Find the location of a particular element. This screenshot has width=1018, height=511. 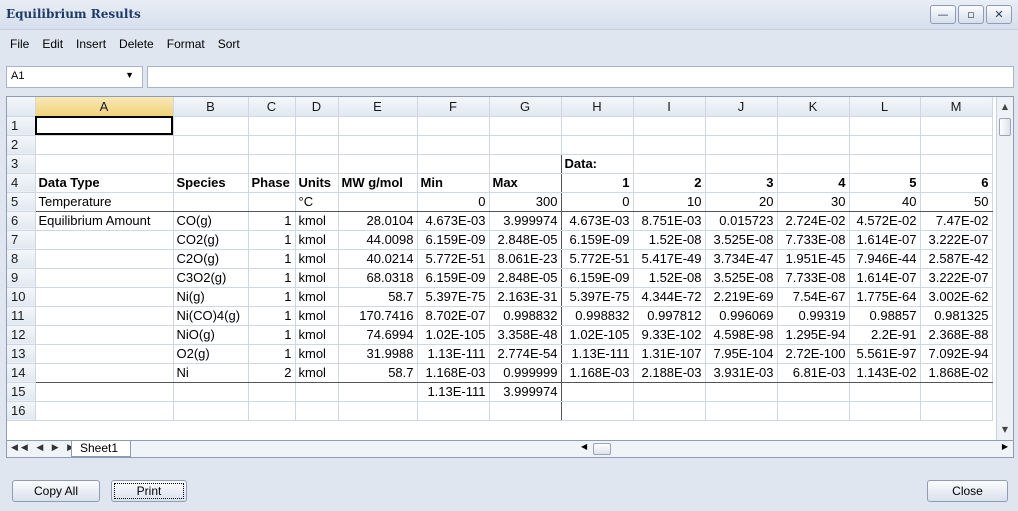

cell-l13: 5.561E-97 is located at coordinates (885, 354).